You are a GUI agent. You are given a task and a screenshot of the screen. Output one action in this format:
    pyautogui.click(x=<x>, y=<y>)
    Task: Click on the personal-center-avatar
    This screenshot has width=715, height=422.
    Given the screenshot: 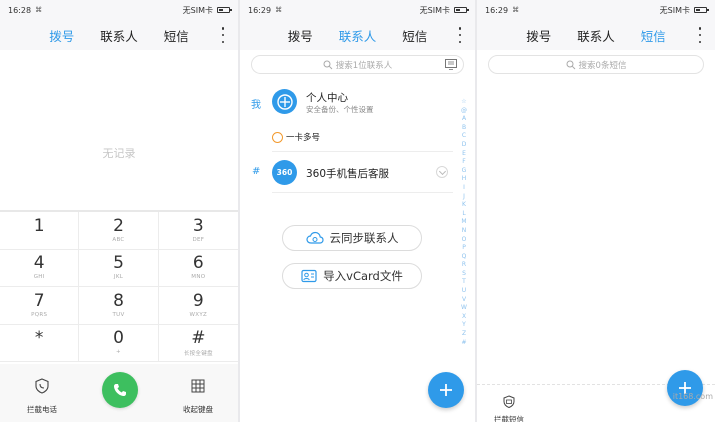 What is the action you would take?
    pyautogui.click(x=284, y=101)
    